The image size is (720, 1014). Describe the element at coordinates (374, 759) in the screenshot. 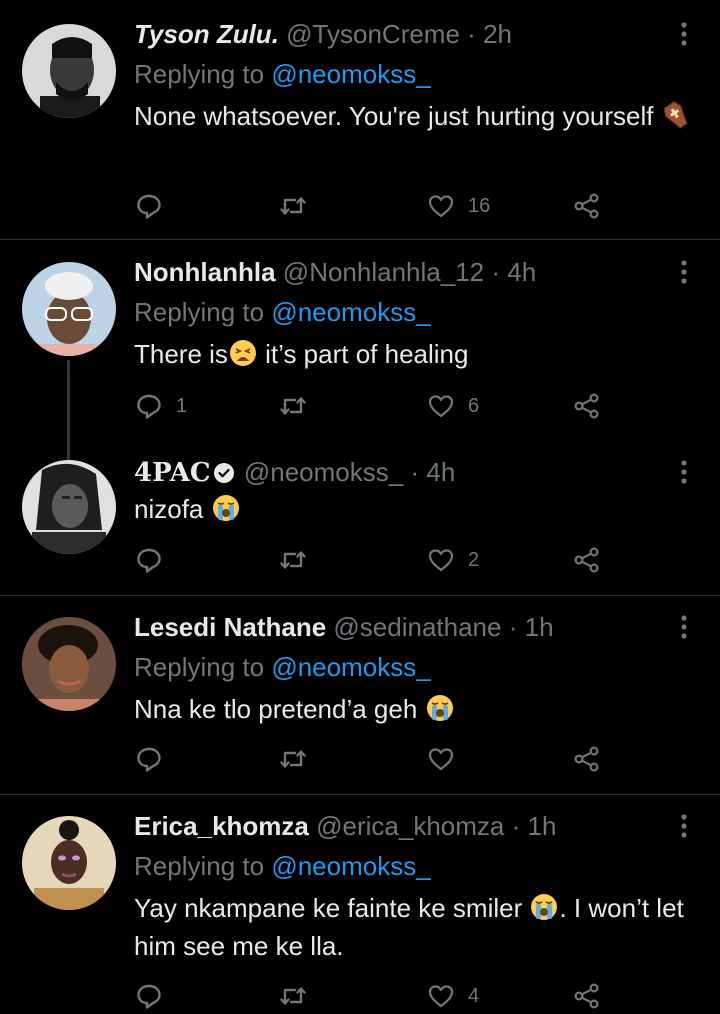

I see `tweet-actions` at that location.